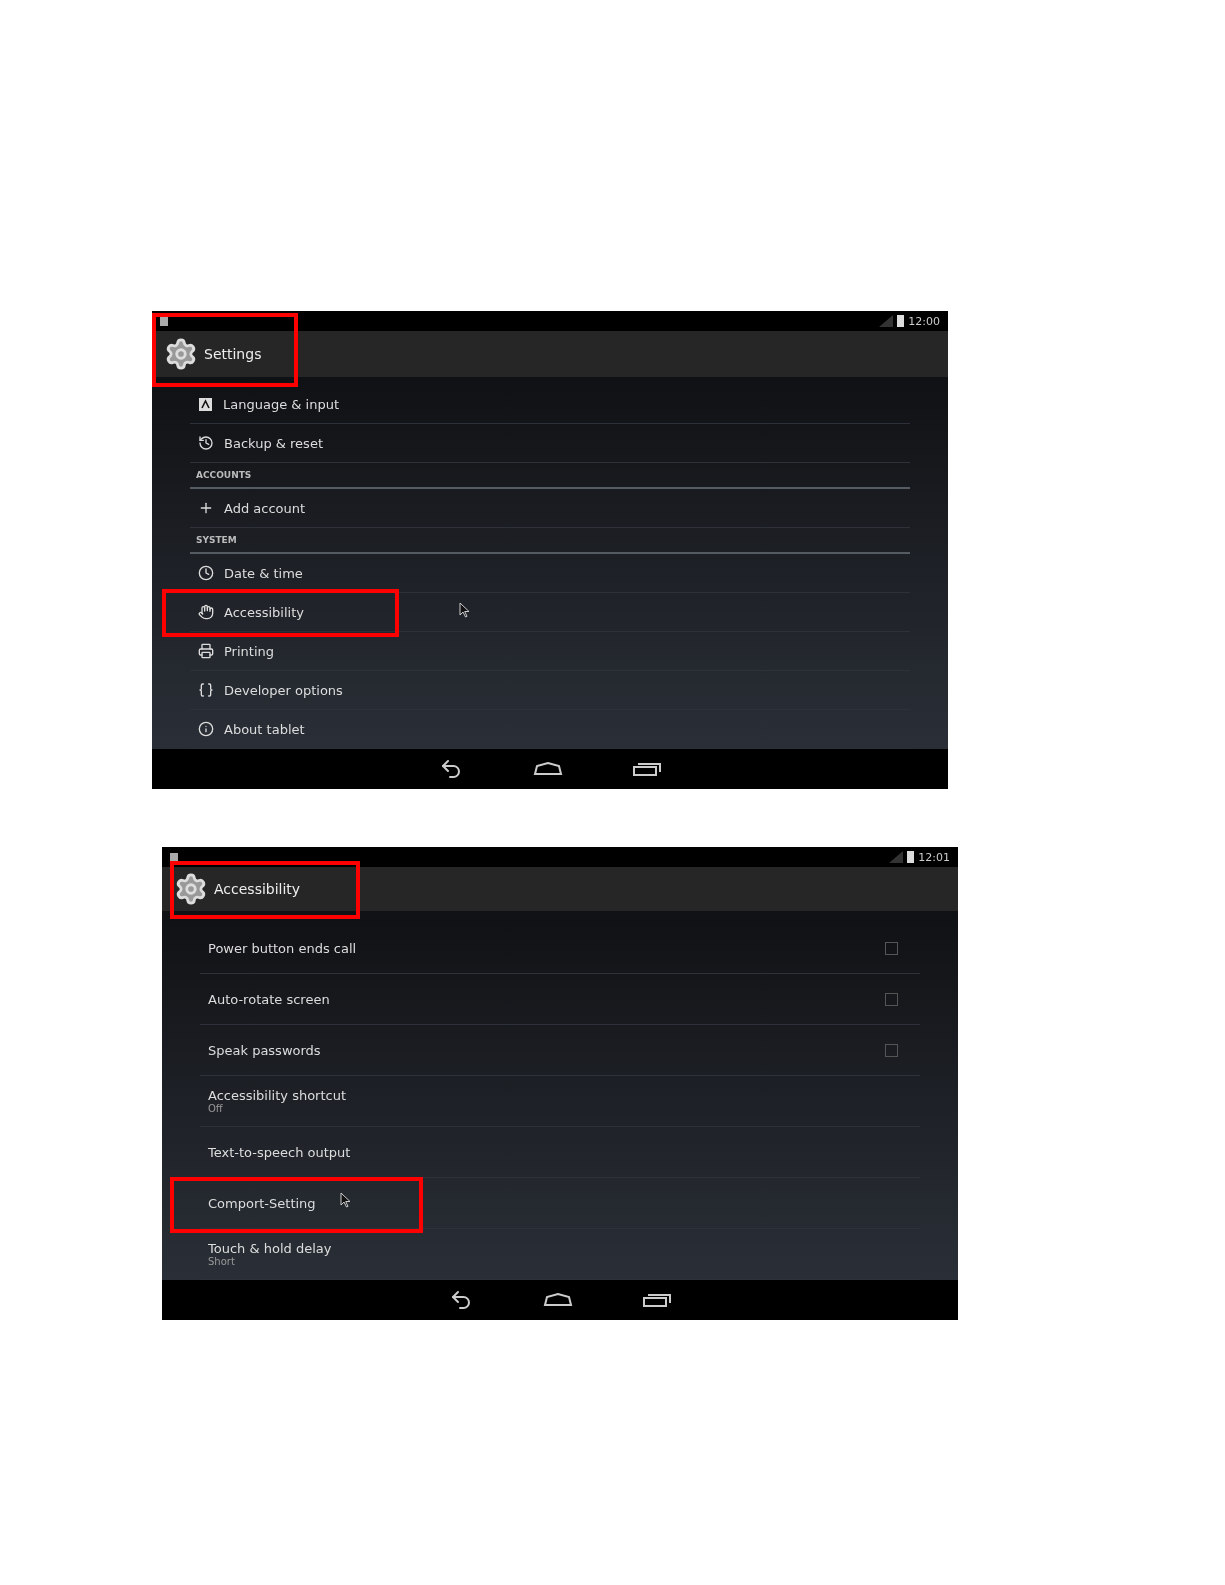 This screenshot has width=1225, height=1585. What do you see at coordinates (205, 404) in the screenshot?
I see `language-icon` at bounding box center [205, 404].